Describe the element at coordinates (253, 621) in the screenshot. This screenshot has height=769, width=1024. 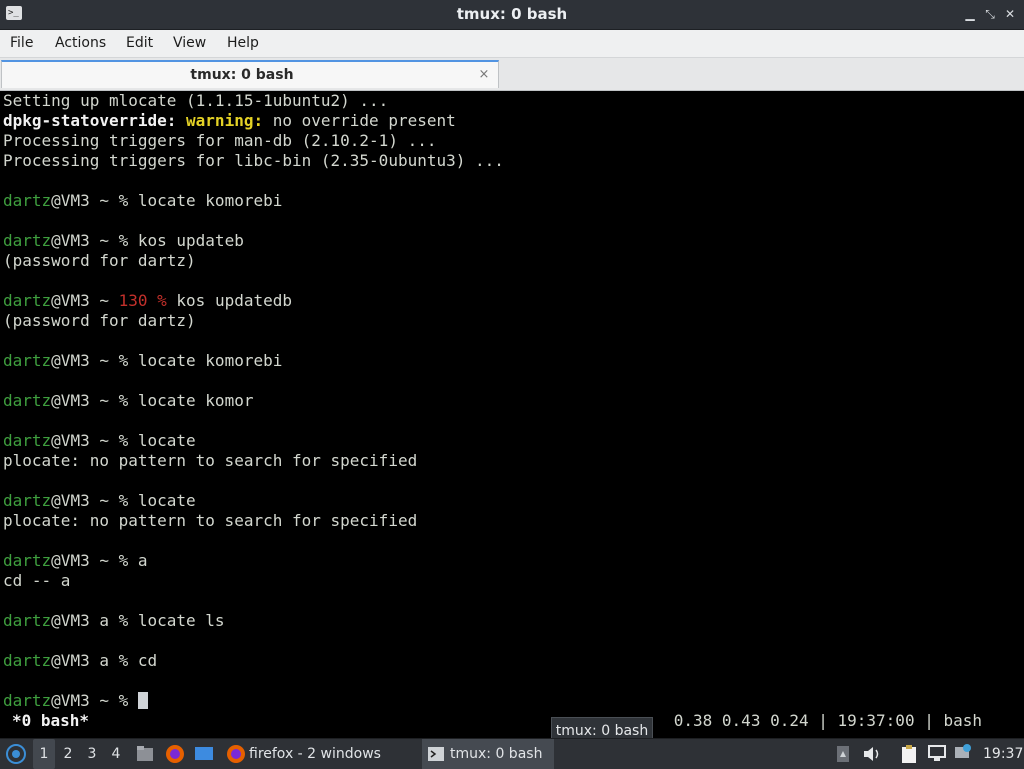
I see `terminal-line: dartz@VM3 a % locate ls` at that location.